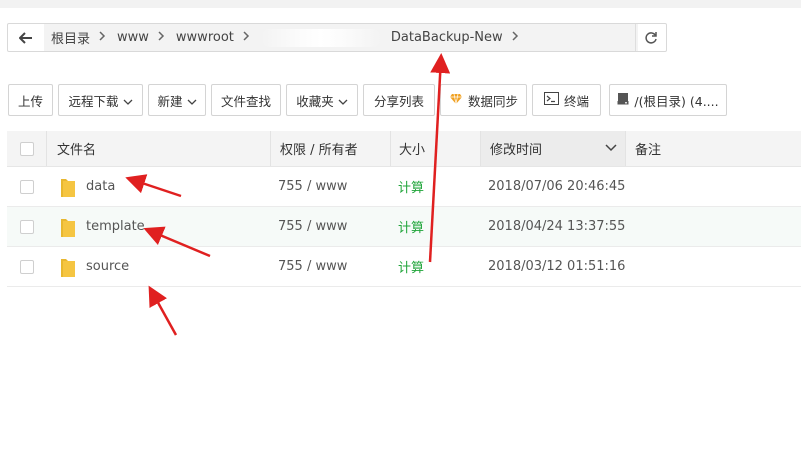 Image resolution: width=801 pixels, height=455 pixels. Describe the element at coordinates (94, 266) in the screenshot. I see `file-name-cell: source` at that location.